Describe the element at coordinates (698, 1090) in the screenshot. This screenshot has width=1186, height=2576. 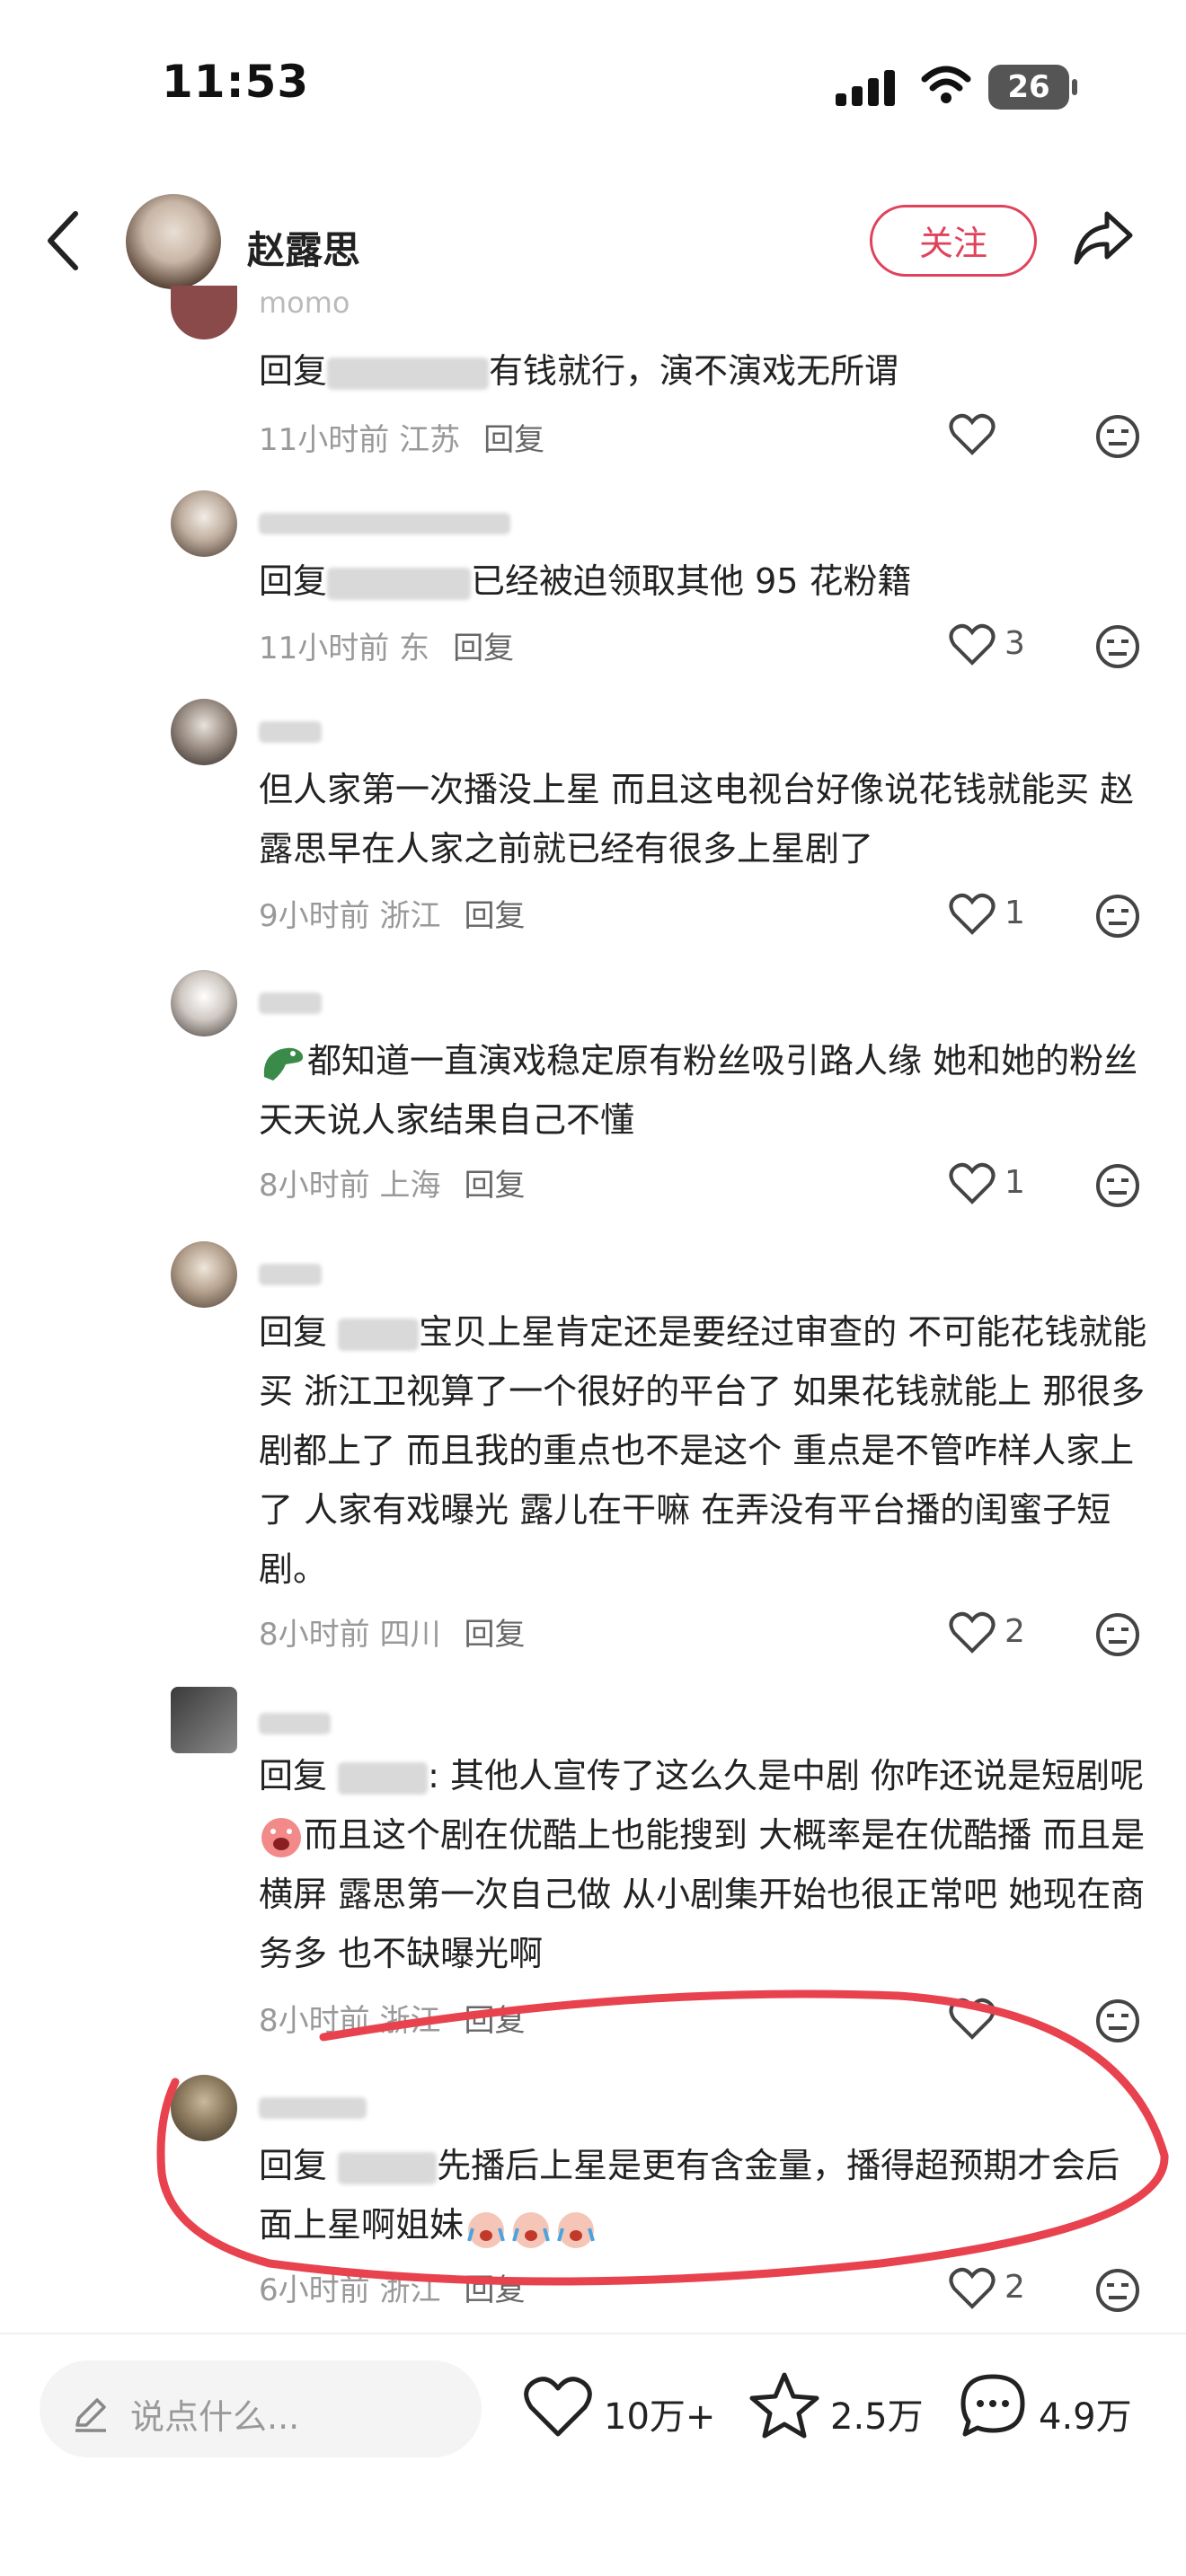
I see `comment-text: 都知道一直演戏稳定原有粉丝吸引路人缘 她和她的粉丝天天说人家结果自己不懂` at that location.